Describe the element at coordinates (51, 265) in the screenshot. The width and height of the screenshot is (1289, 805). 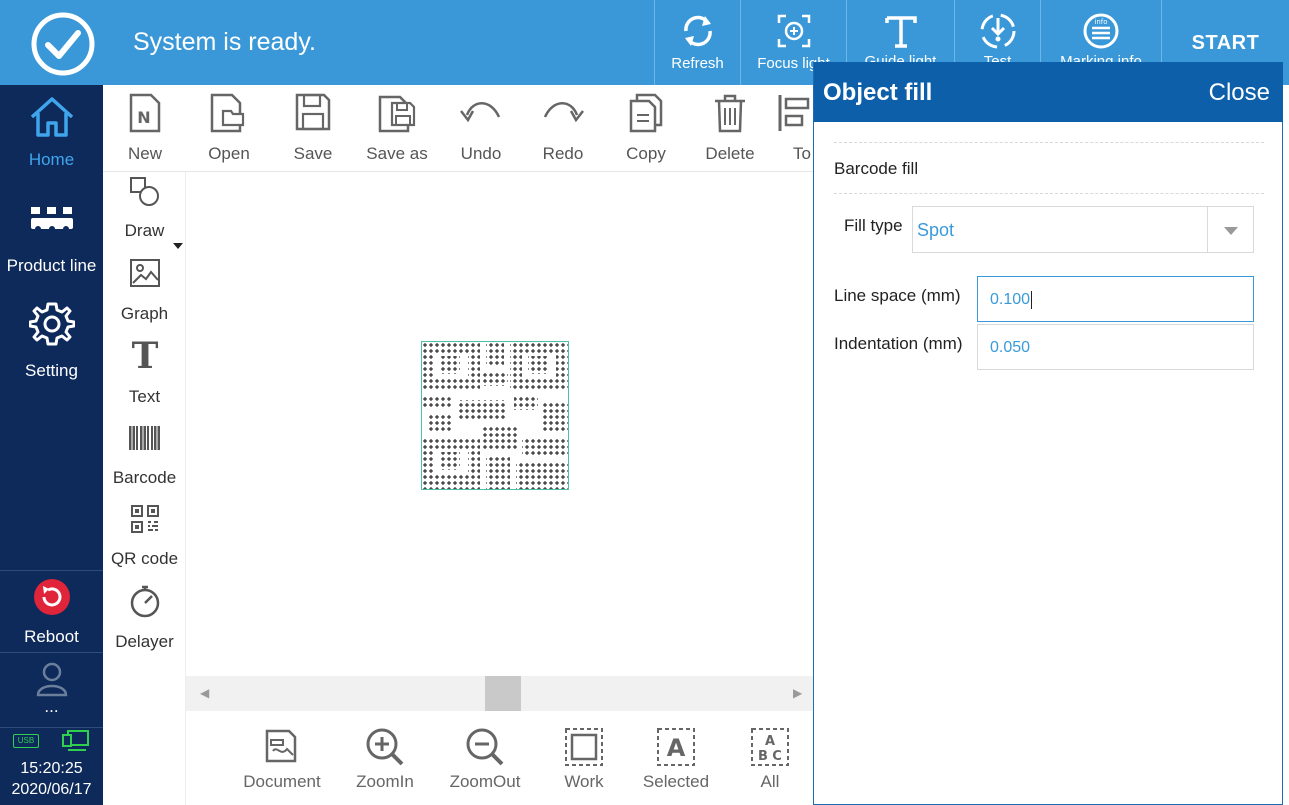
I see `sidebar-item-label: Product line` at that location.